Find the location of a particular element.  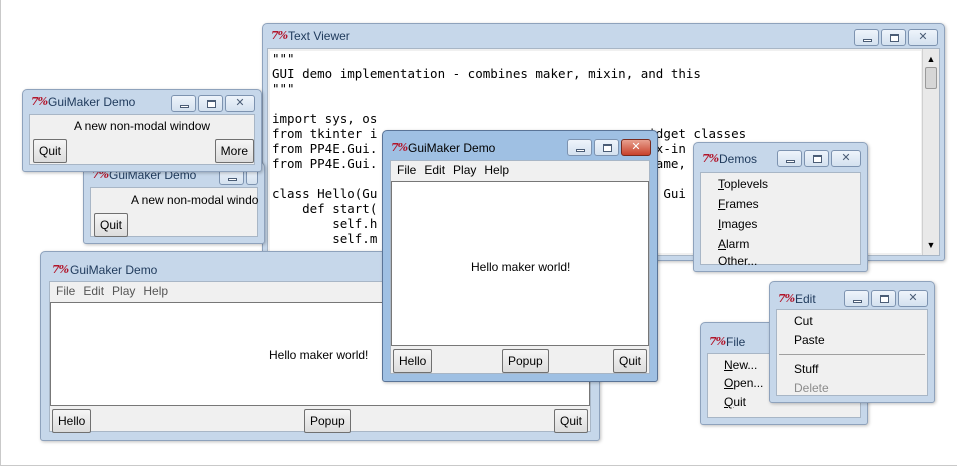

menu-item-label: uit is located at coordinates (740, 402).